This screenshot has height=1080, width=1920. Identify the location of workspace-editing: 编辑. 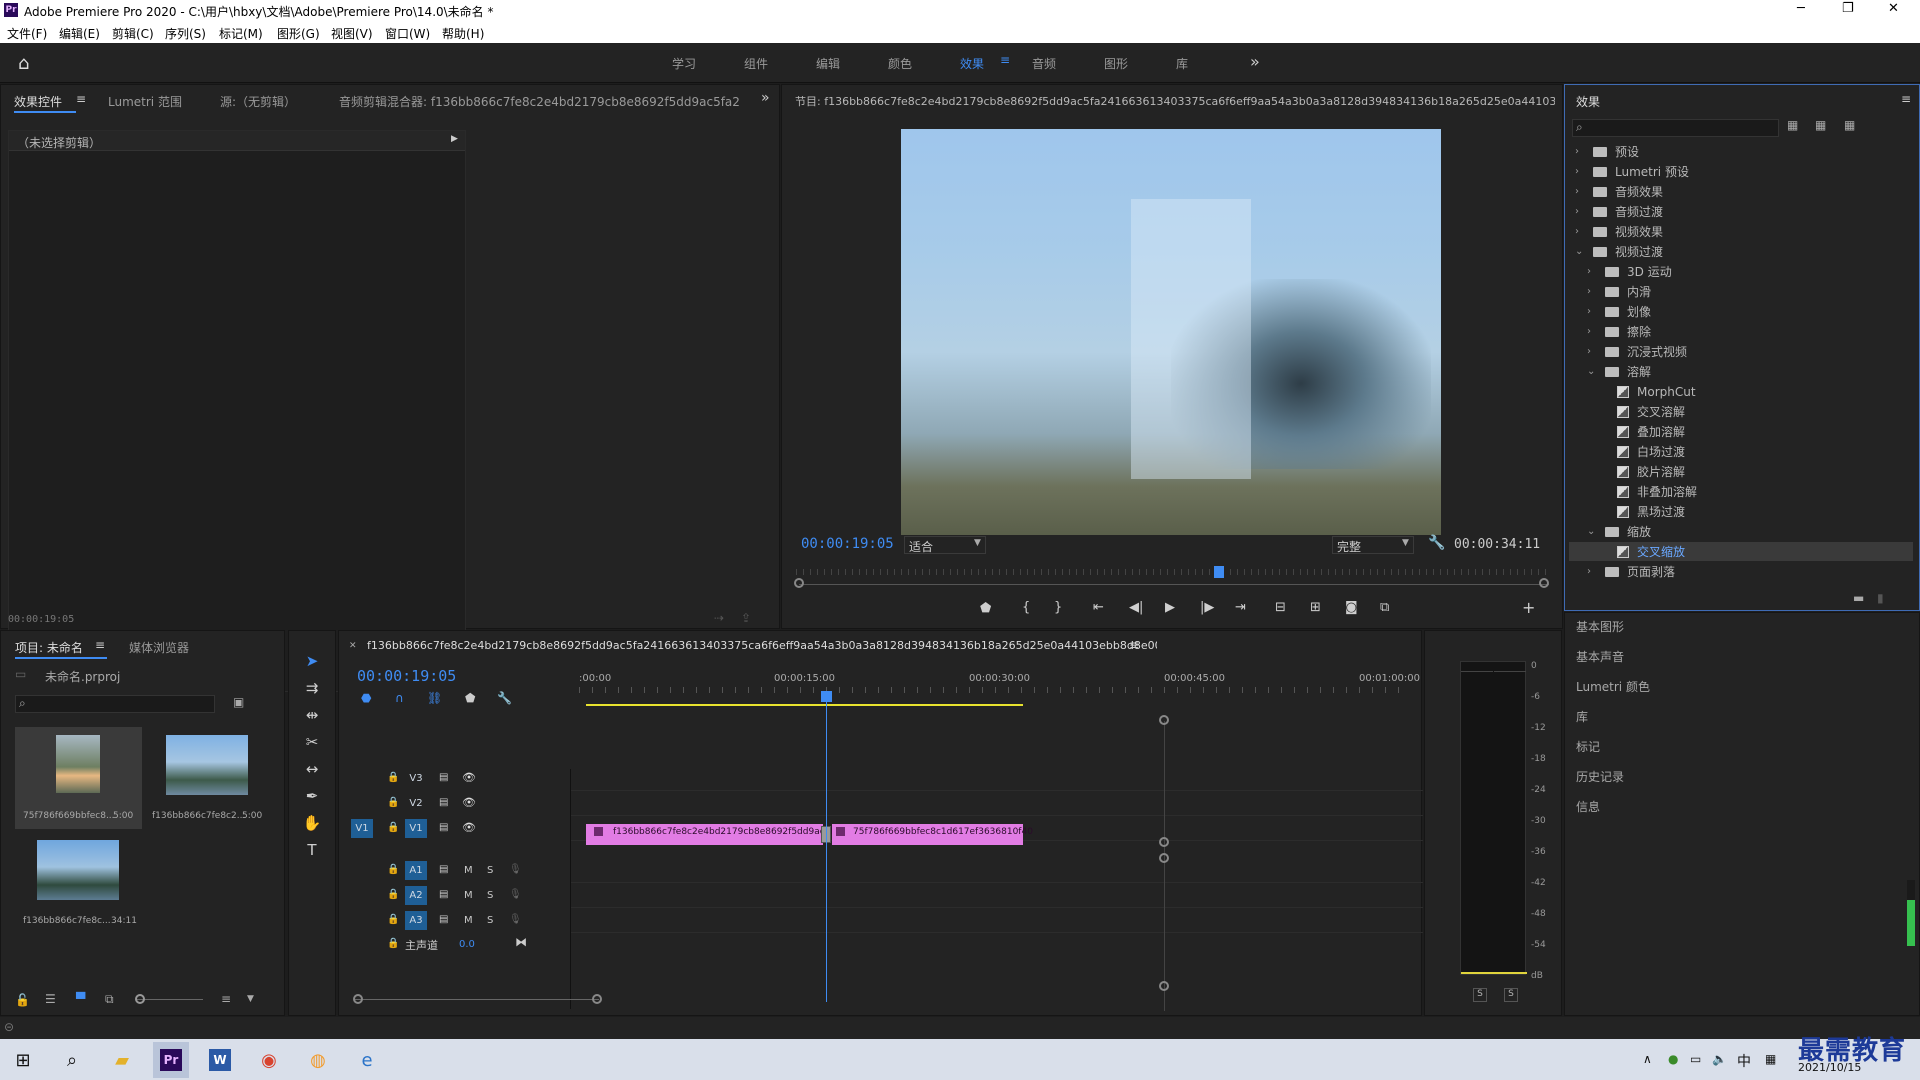
(828, 63).